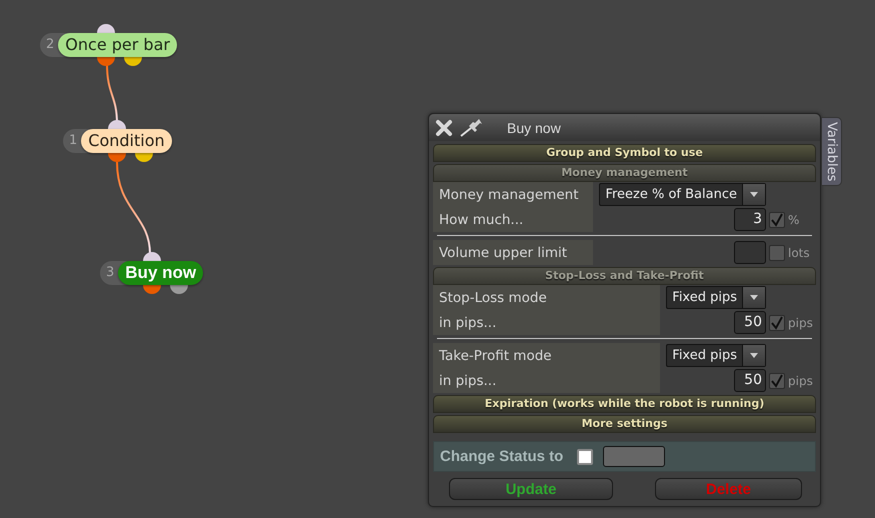 The height and width of the screenshot is (518, 875). What do you see at coordinates (161, 273) in the screenshot?
I see `node-label: Buy now` at bounding box center [161, 273].